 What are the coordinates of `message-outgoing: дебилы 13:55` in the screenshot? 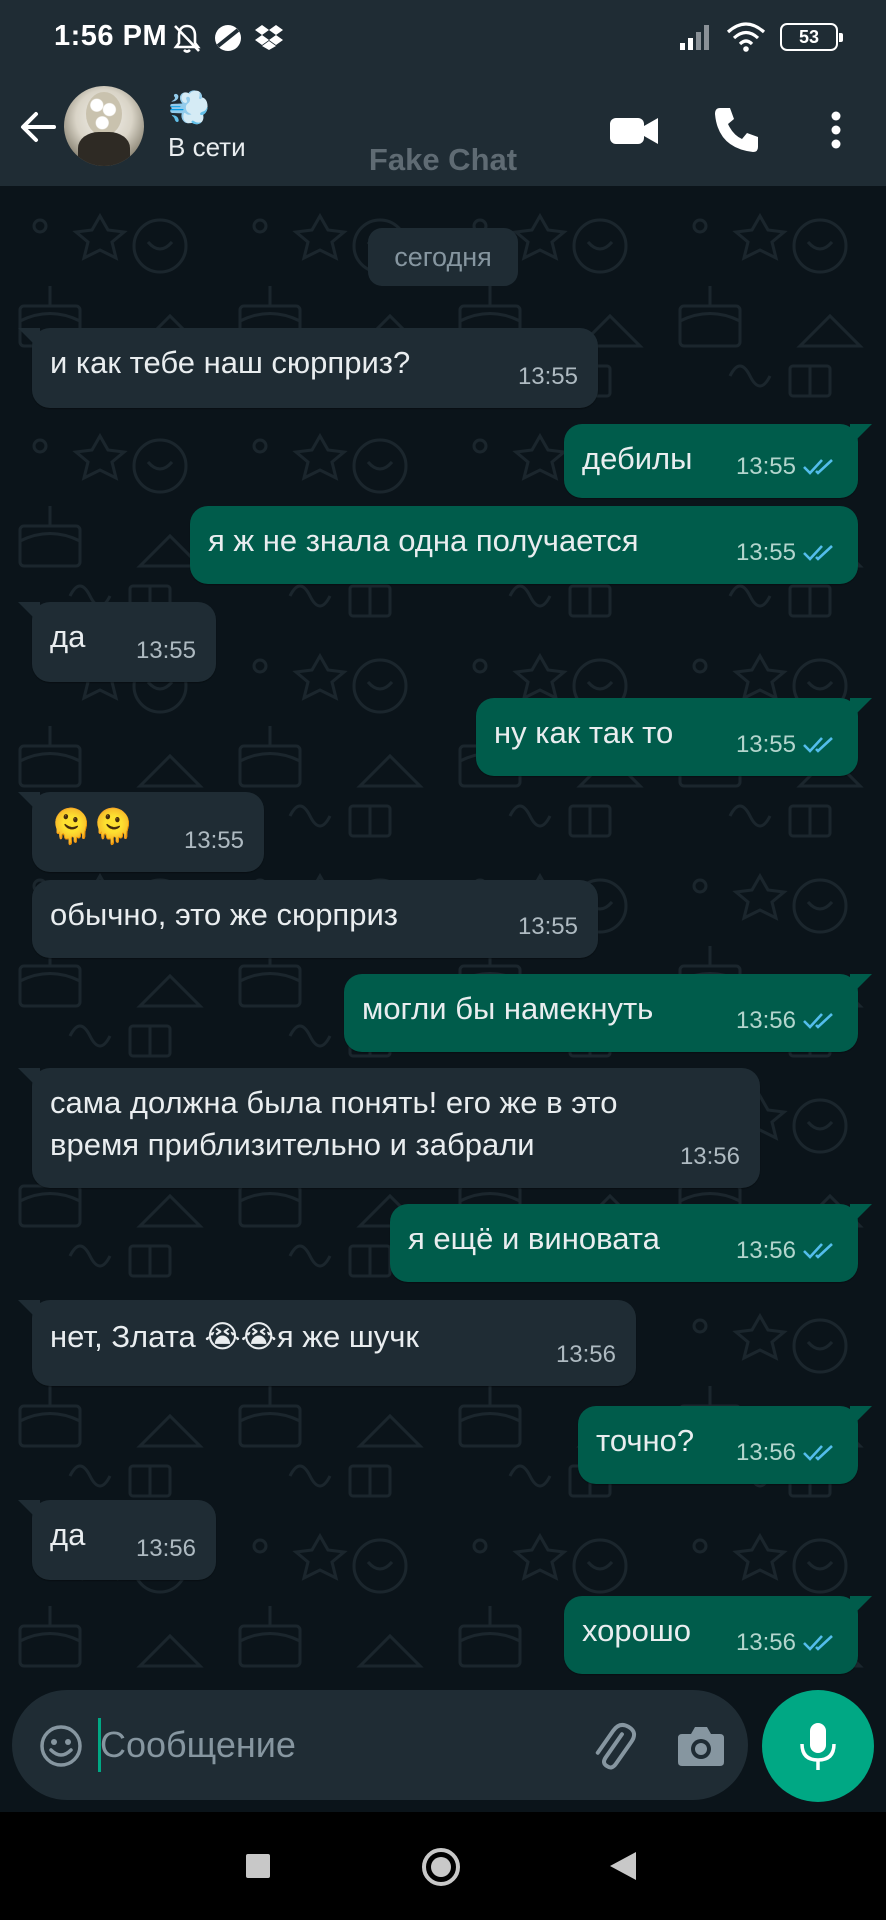 It's located at (718, 461).